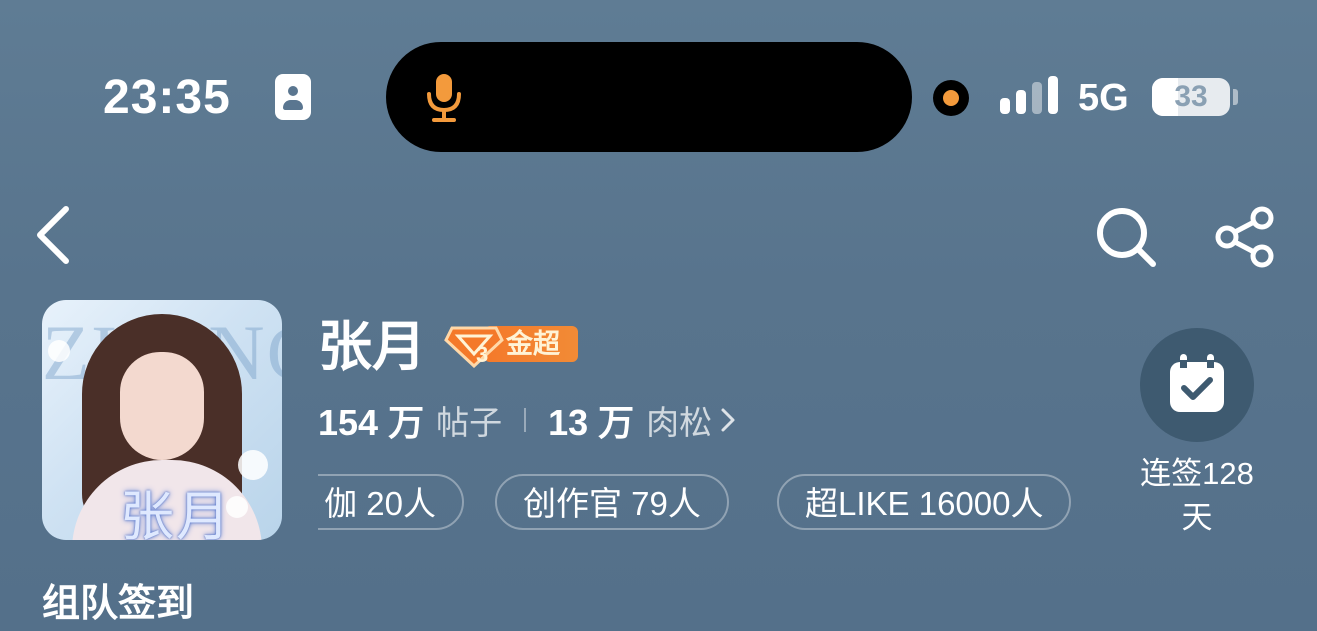 The image size is (1317, 631). Describe the element at coordinates (482, 354) in the screenshot. I see `svg-text: 3` at that location.